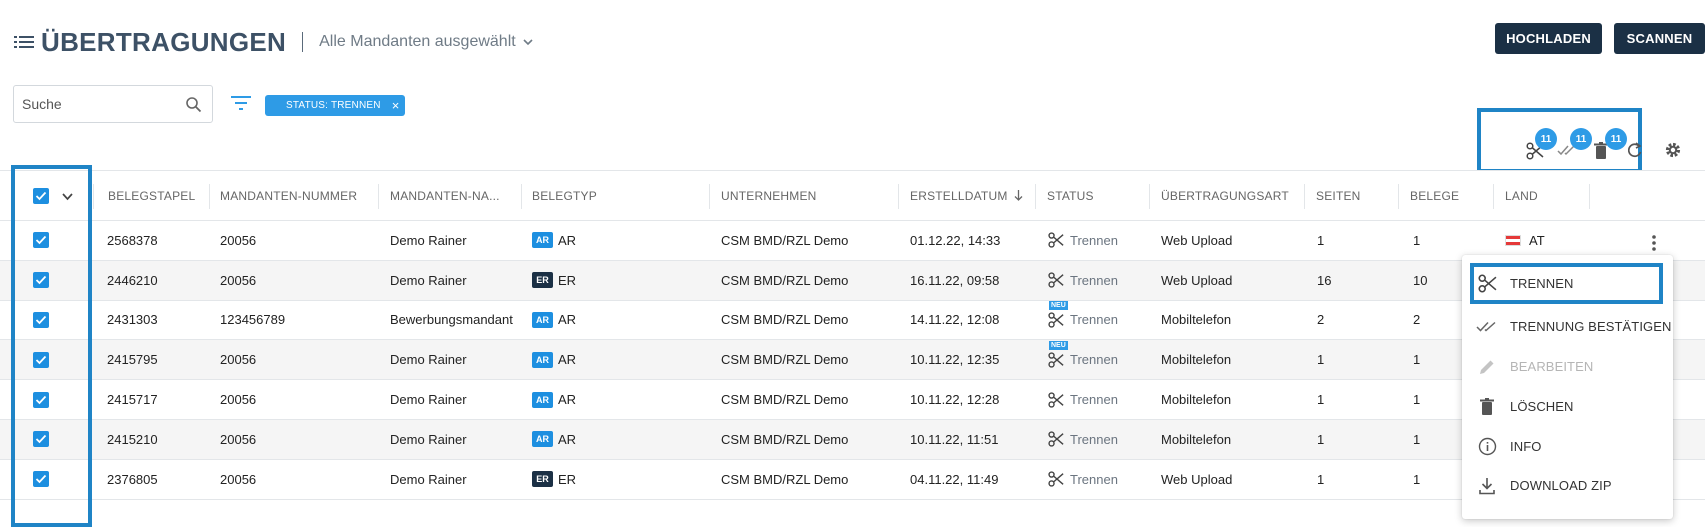  What do you see at coordinates (542, 240) in the screenshot?
I see `belegtyp-tag: AR` at bounding box center [542, 240].